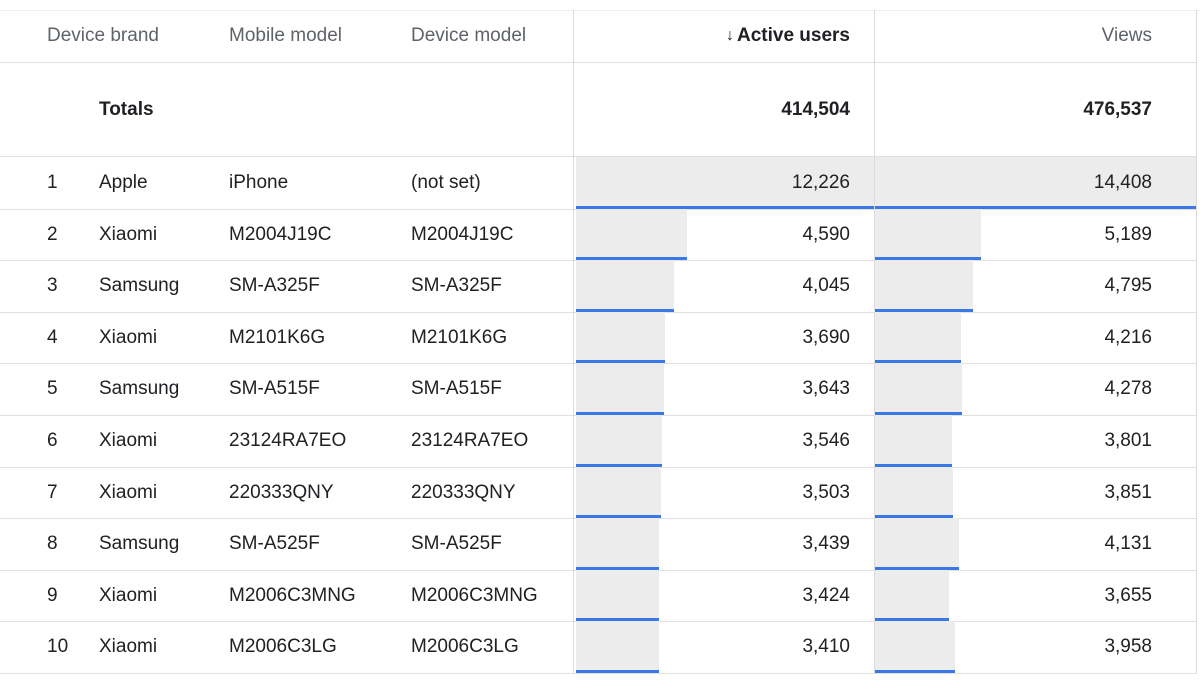  Describe the element at coordinates (826, 337) in the screenshot. I see `active-users-cell: 3,690` at that location.